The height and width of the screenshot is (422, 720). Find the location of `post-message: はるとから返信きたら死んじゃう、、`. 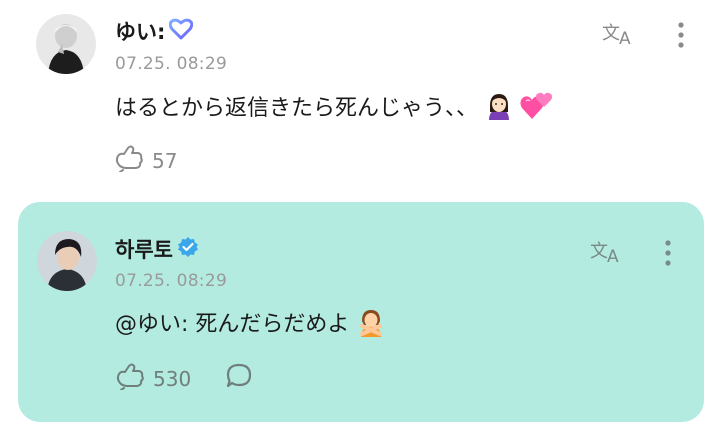

post-message: はるとから返信きたら死んじゃう、、 is located at coordinates (334, 108).